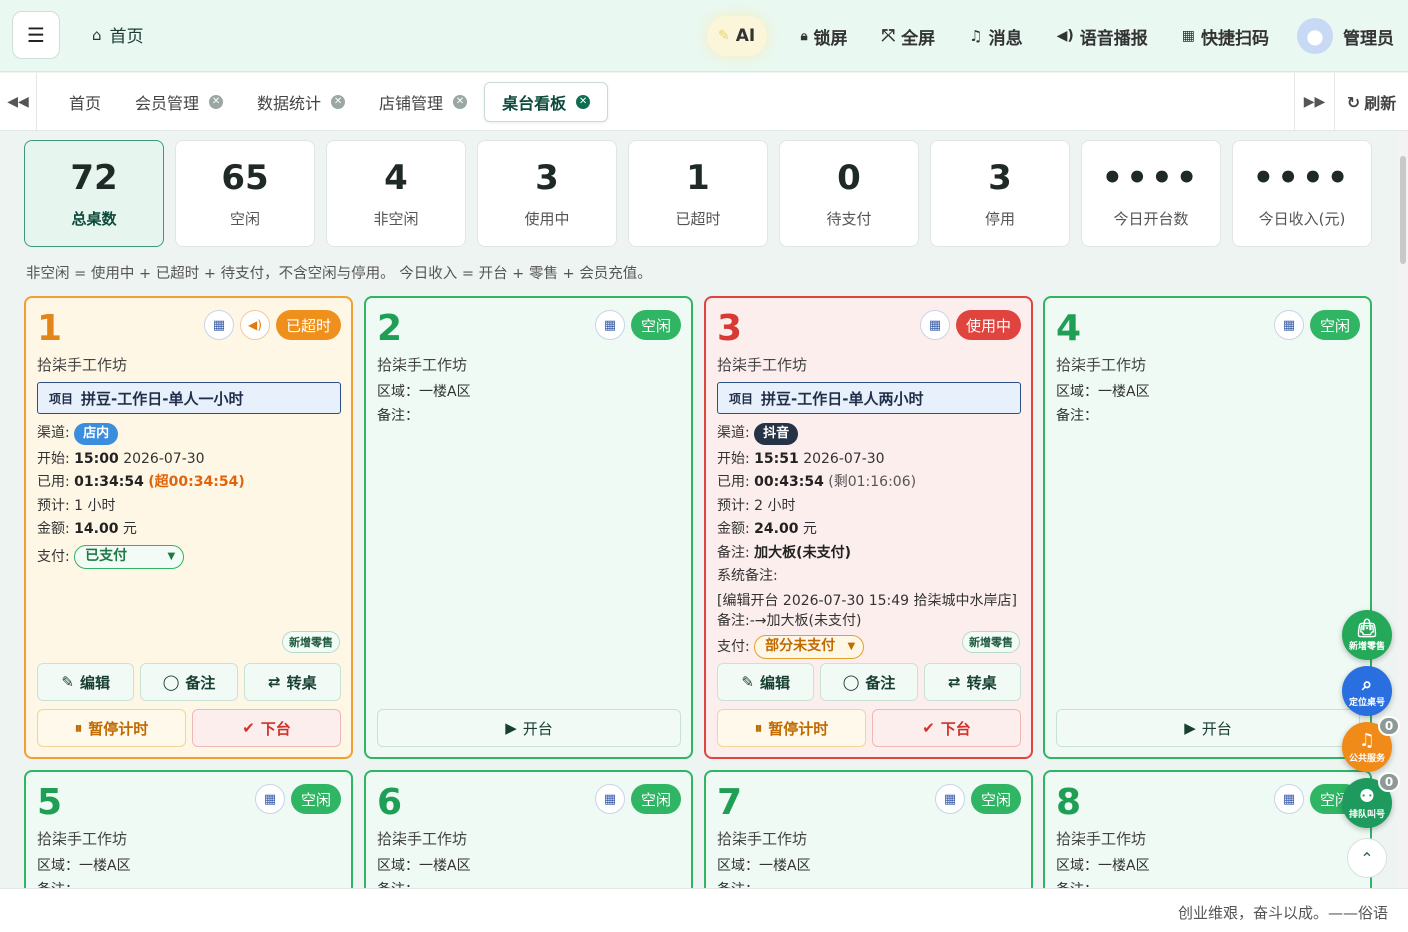 Image resolution: width=1408 pixels, height=932 pixels. What do you see at coordinates (118, 35) in the screenshot?
I see `home-link: ⌂ 首页` at bounding box center [118, 35].